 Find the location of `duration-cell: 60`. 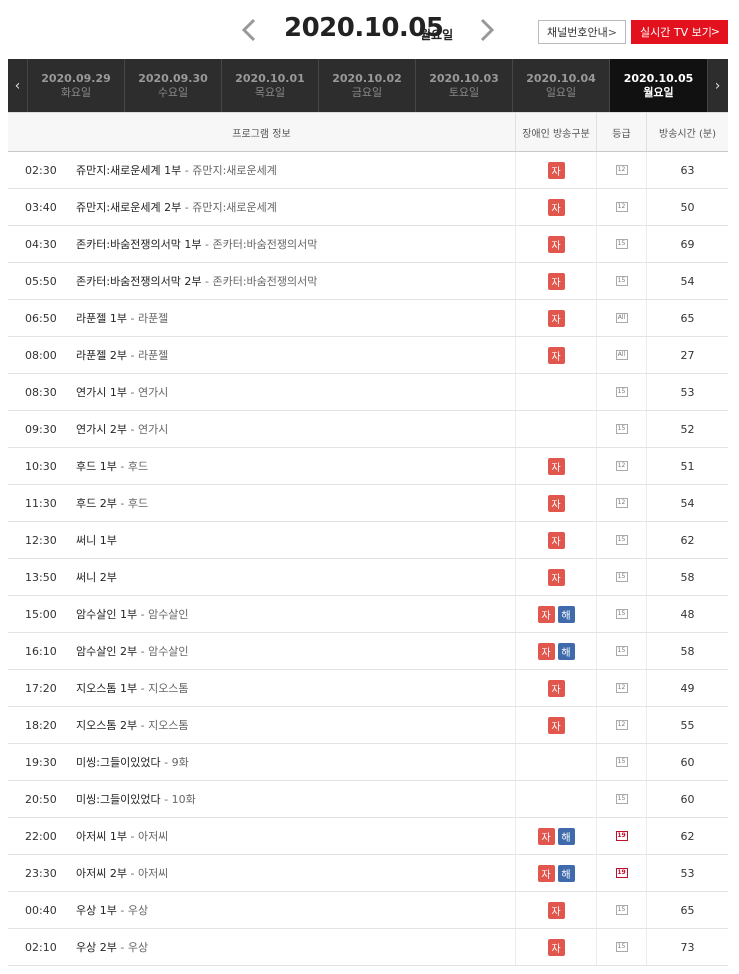

duration-cell: 60 is located at coordinates (687, 799).